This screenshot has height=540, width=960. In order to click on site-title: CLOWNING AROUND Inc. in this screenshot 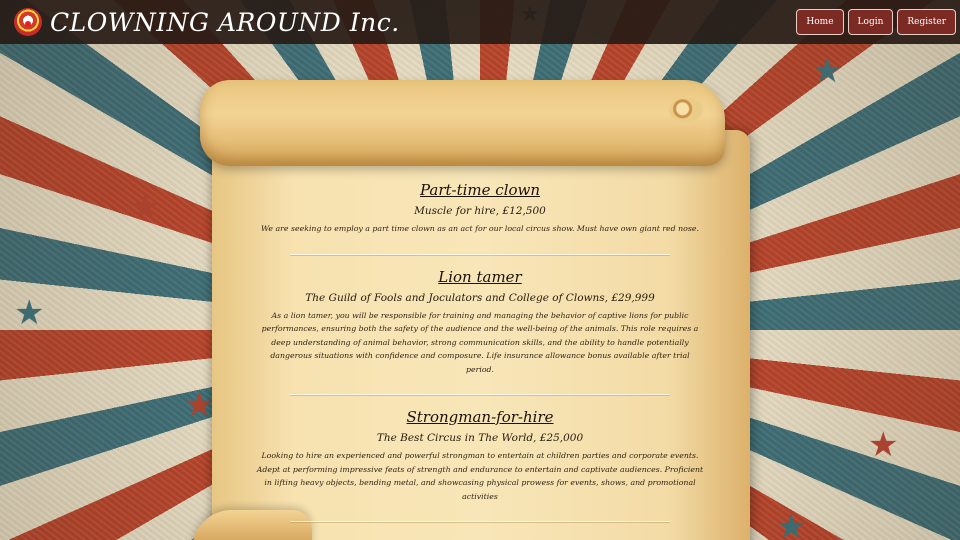, I will do `click(225, 22)`.